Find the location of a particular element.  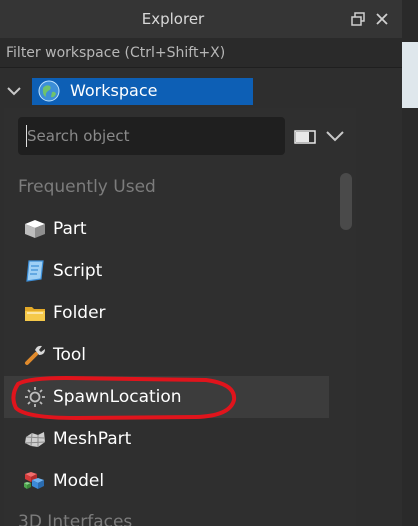

filter-workspace-input is located at coordinates (201, 53).